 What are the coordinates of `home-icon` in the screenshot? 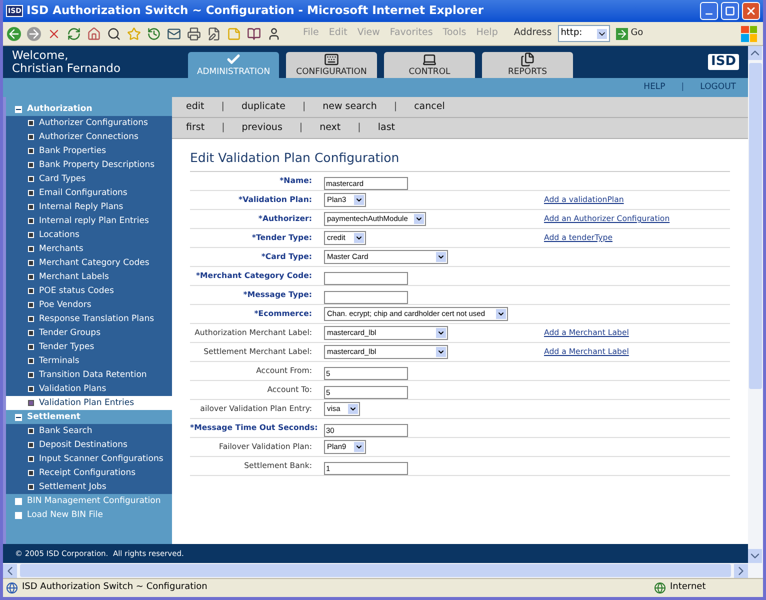 It's located at (94, 33).